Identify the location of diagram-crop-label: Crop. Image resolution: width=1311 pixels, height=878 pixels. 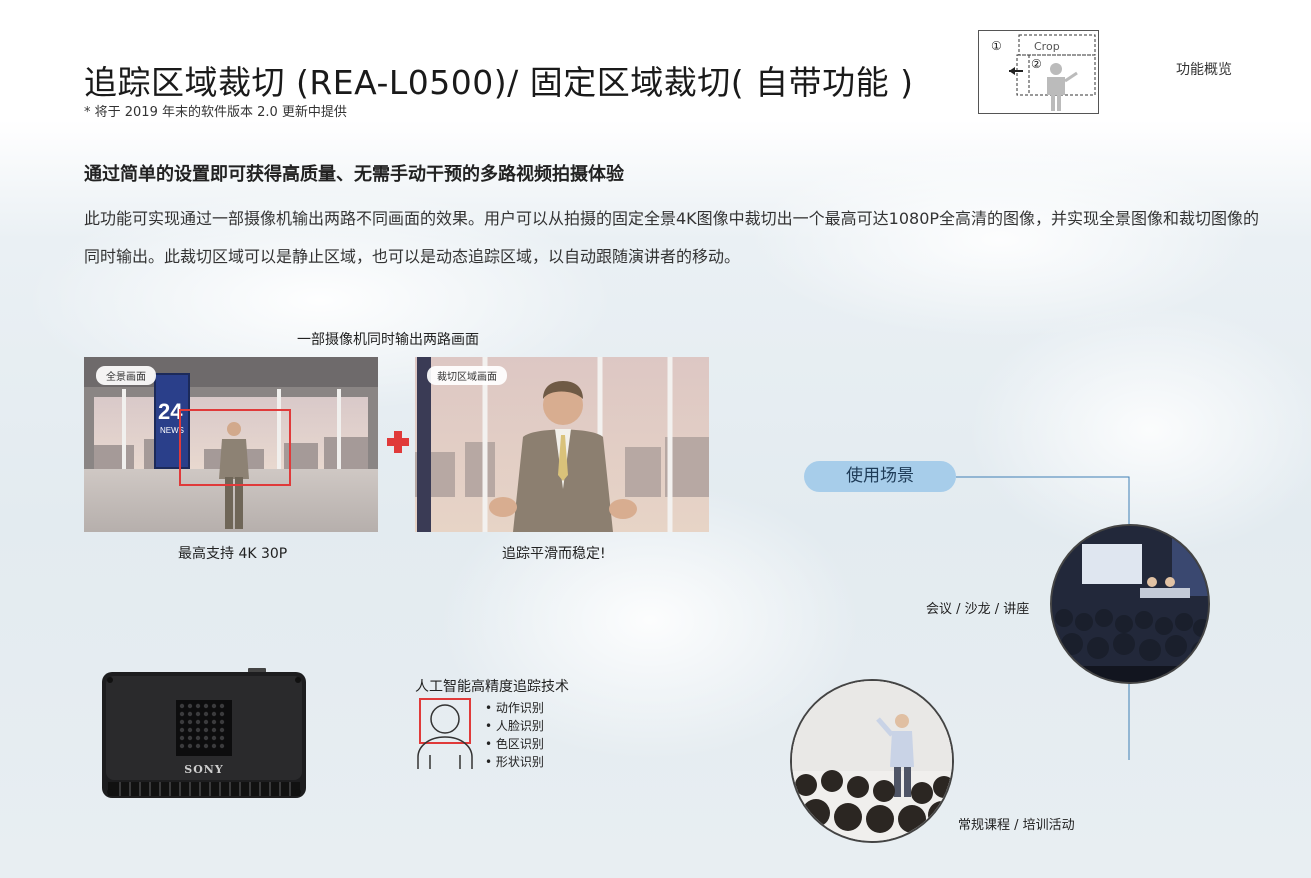
(1047, 46).